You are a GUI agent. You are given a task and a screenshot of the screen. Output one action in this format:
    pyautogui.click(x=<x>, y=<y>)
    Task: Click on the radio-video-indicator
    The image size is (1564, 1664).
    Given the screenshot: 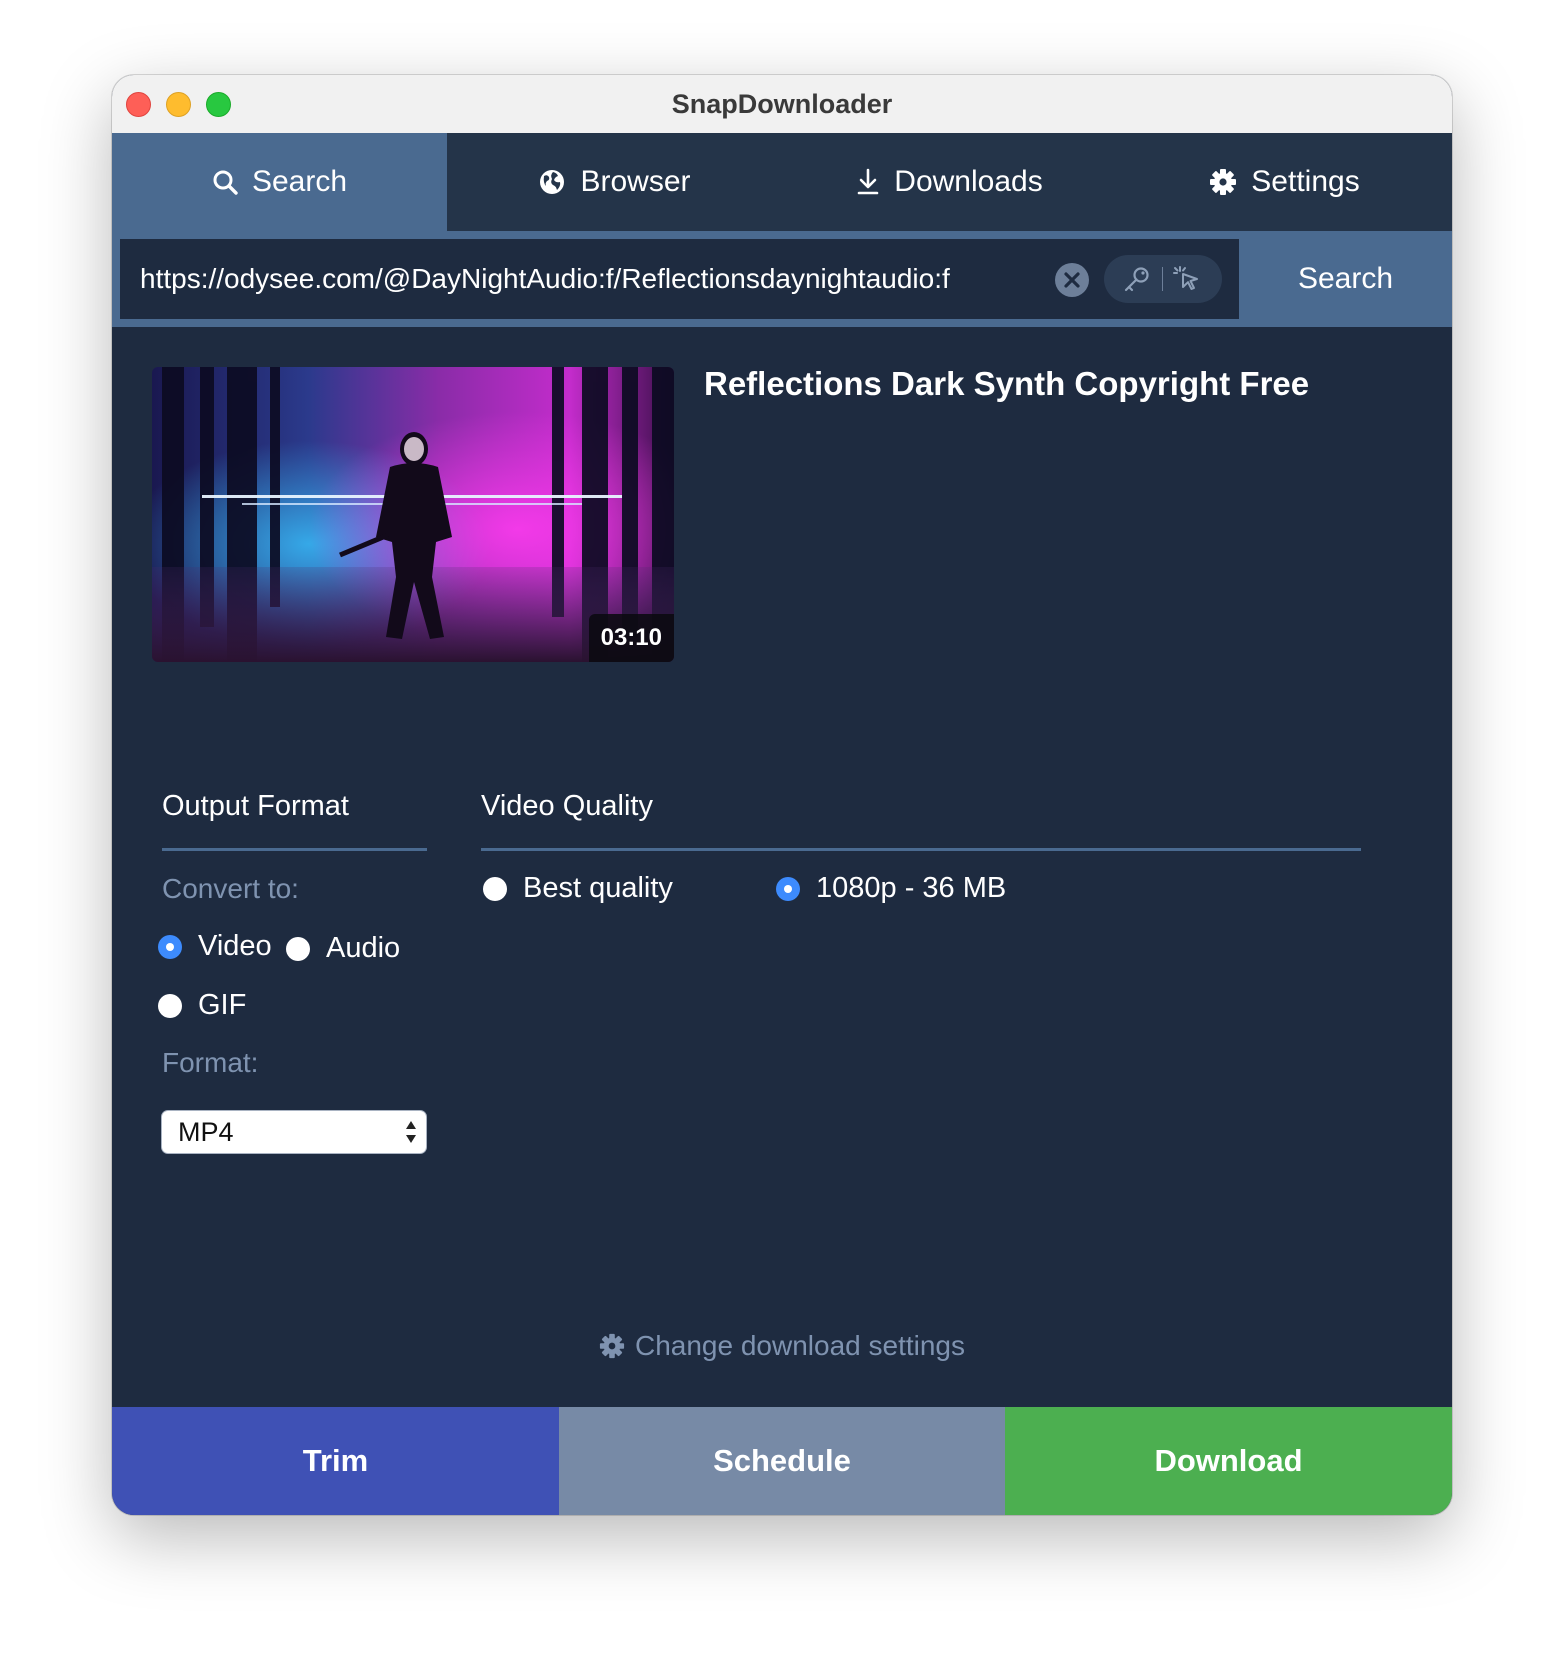 What is the action you would take?
    pyautogui.click(x=170, y=946)
    